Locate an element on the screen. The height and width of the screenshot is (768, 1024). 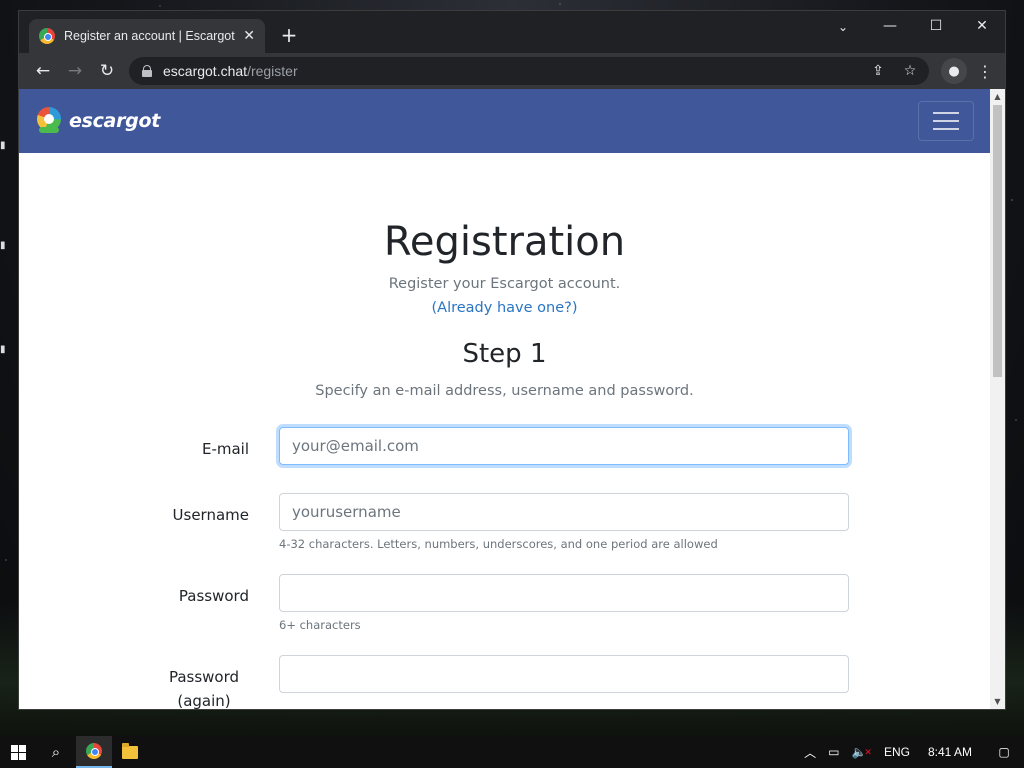
profile-icon: ● is located at coordinates (954, 71).